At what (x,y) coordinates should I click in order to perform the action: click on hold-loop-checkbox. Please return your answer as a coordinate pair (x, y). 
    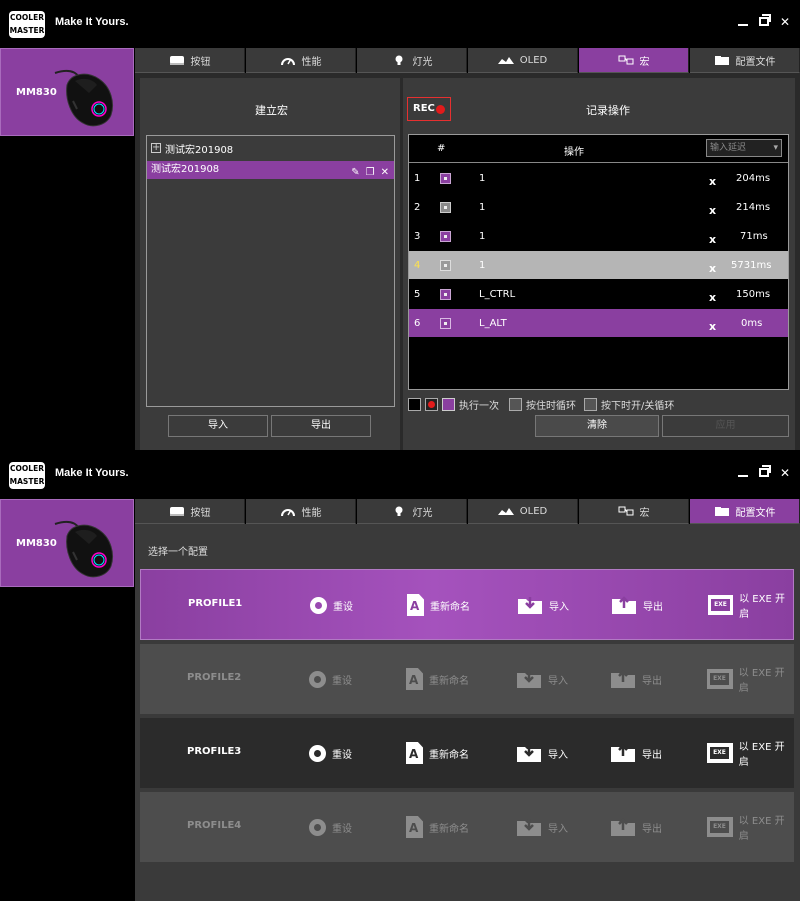
    Looking at the image, I should click on (515, 404).